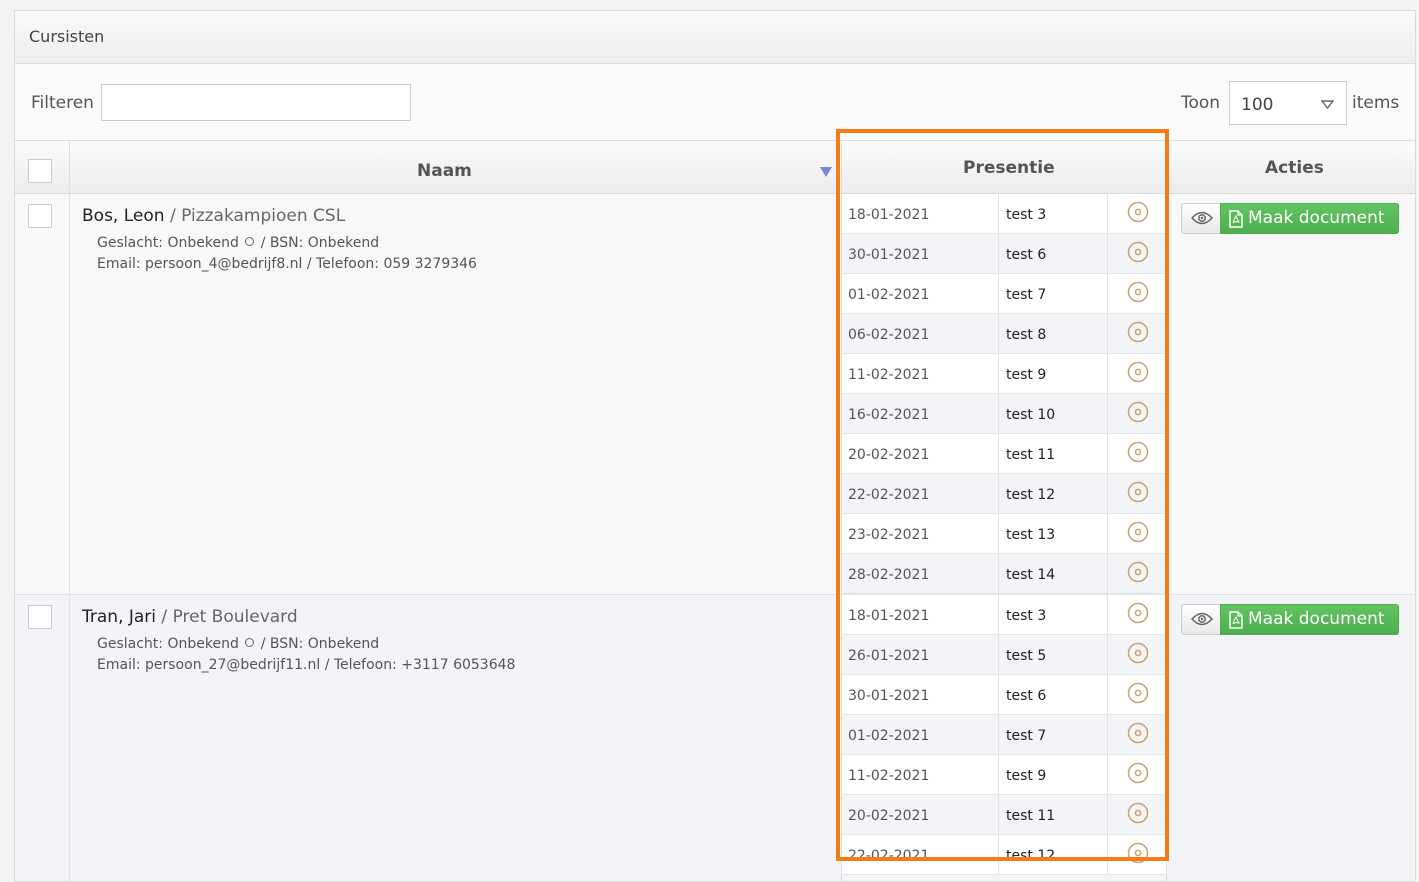 This screenshot has height=882, width=1419. What do you see at coordinates (920, 333) in the screenshot?
I see `attendance-date: 06-02-2021` at bounding box center [920, 333].